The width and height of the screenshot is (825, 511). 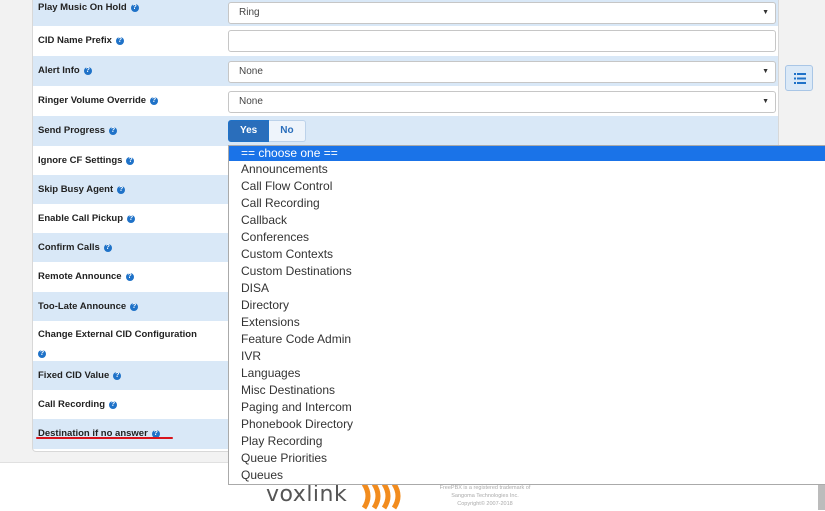 What do you see at coordinates (527, 475) in the screenshot?
I see `dropdown-option: Queues` at bounding box center [527, 475].